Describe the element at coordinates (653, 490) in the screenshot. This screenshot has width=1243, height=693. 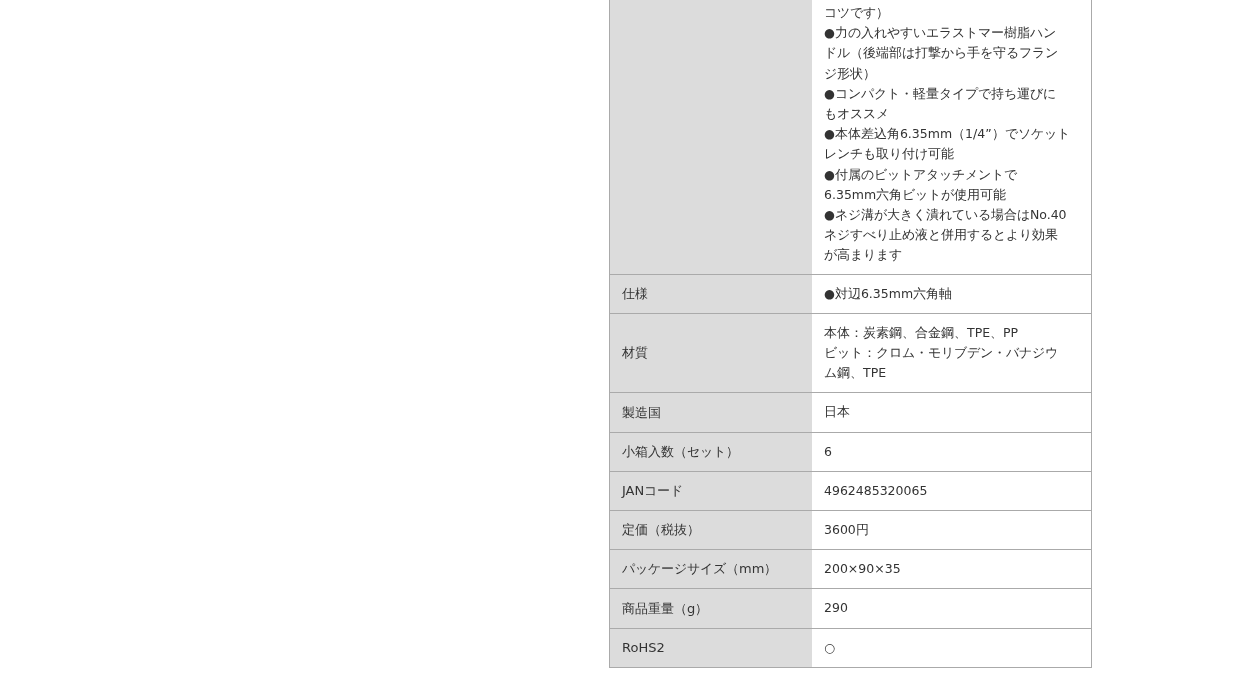
I see `spec-label: JANコード` at that location.